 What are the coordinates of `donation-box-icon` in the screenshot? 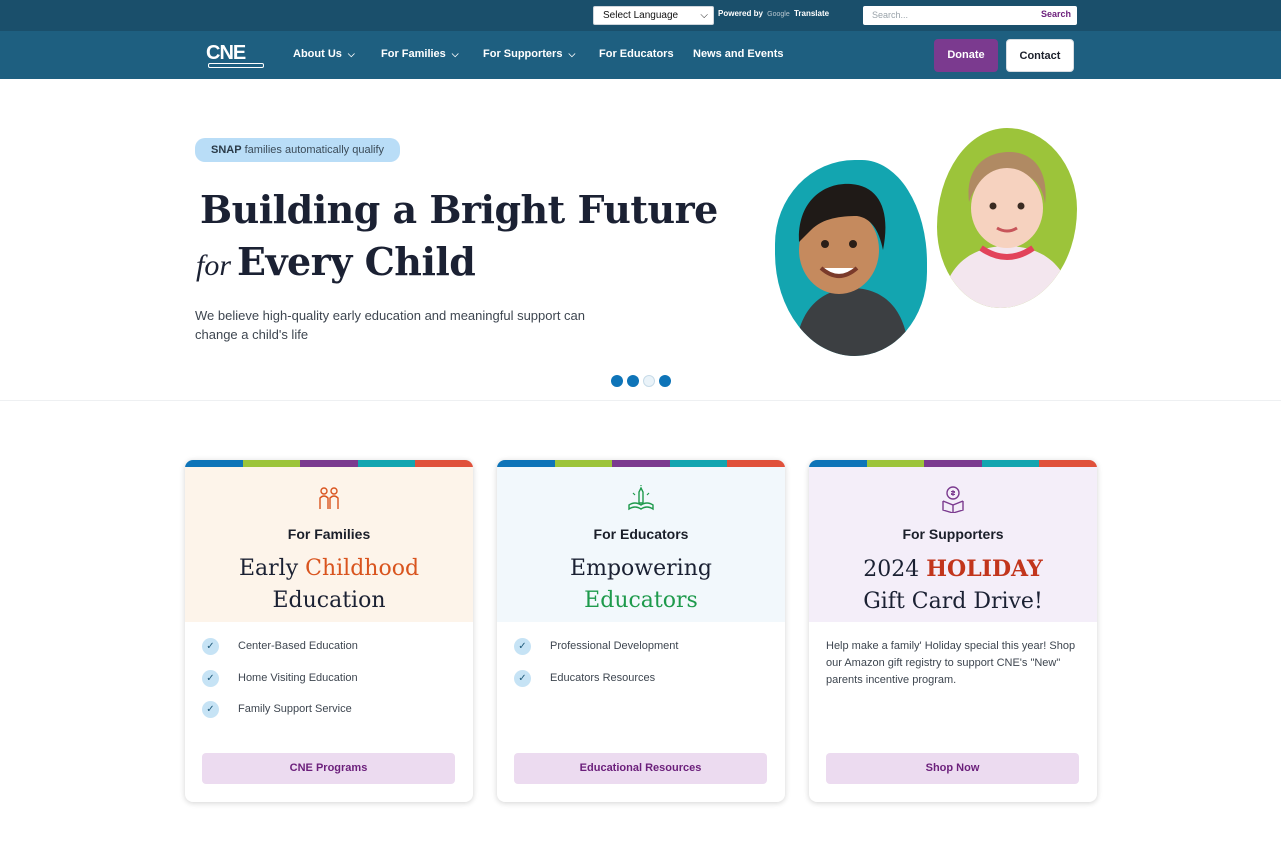 It's located at (953, 499).